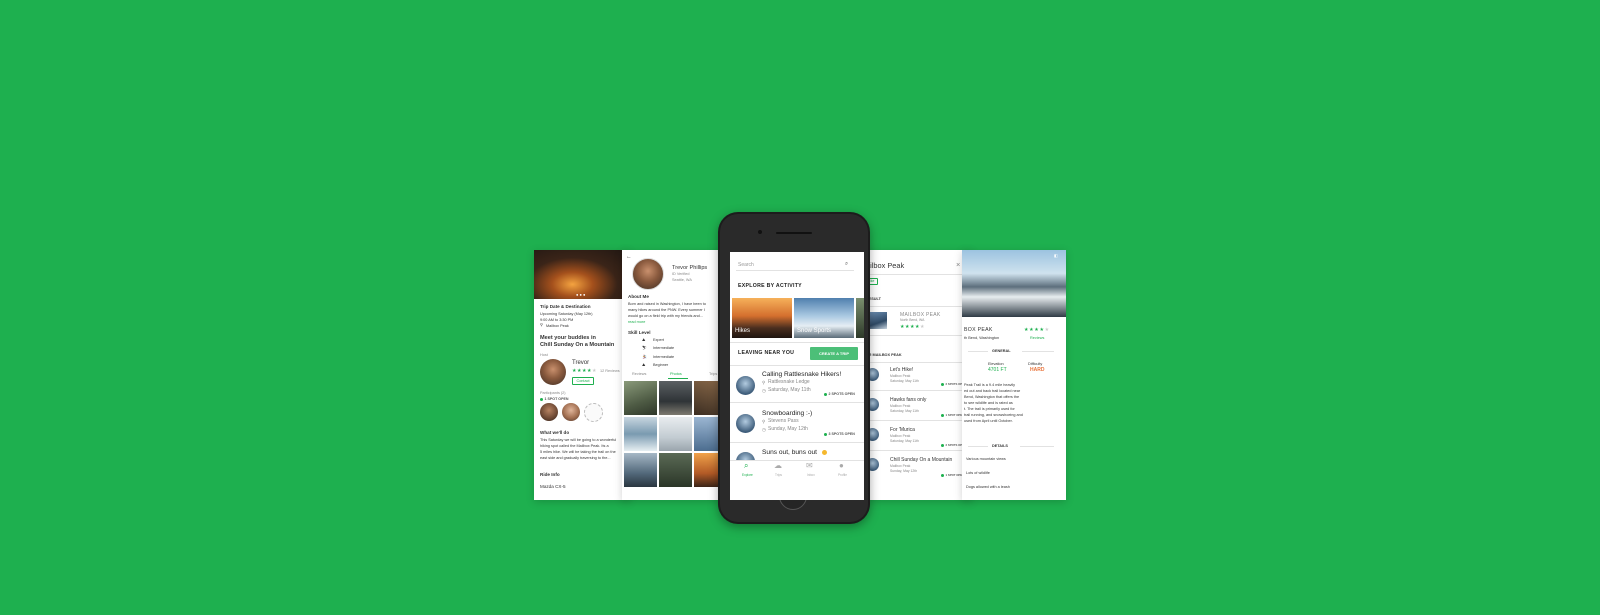 The image size is (1600, 615). I want to click on place-name: BOX PEAK, so click(978, 330).